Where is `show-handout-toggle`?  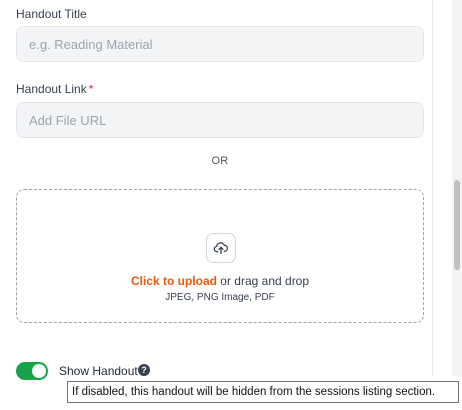 show-handout-toggle is located at coordinates (32, 371).